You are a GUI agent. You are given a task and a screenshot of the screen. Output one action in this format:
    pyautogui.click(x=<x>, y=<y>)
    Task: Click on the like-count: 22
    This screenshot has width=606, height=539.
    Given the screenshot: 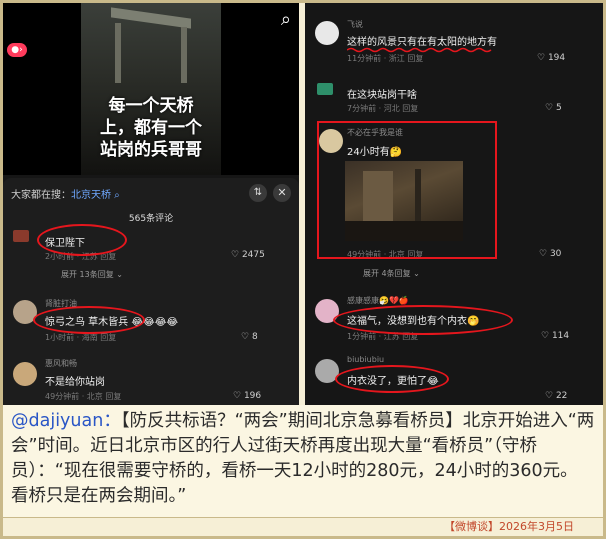 What is the action you would take?
    pyautogui.click(x=561, y=396)
    